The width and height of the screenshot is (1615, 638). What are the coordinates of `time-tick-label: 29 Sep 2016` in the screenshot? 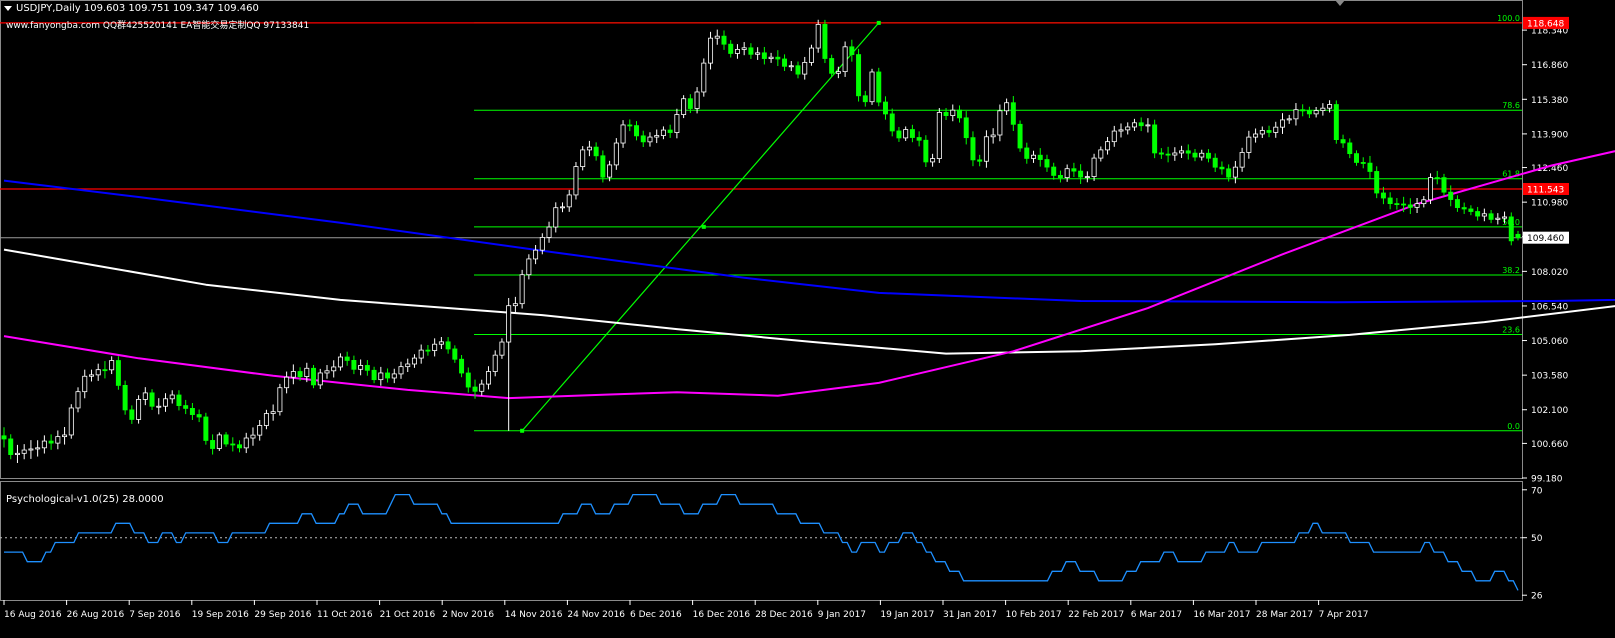 It's located at (282, 615).